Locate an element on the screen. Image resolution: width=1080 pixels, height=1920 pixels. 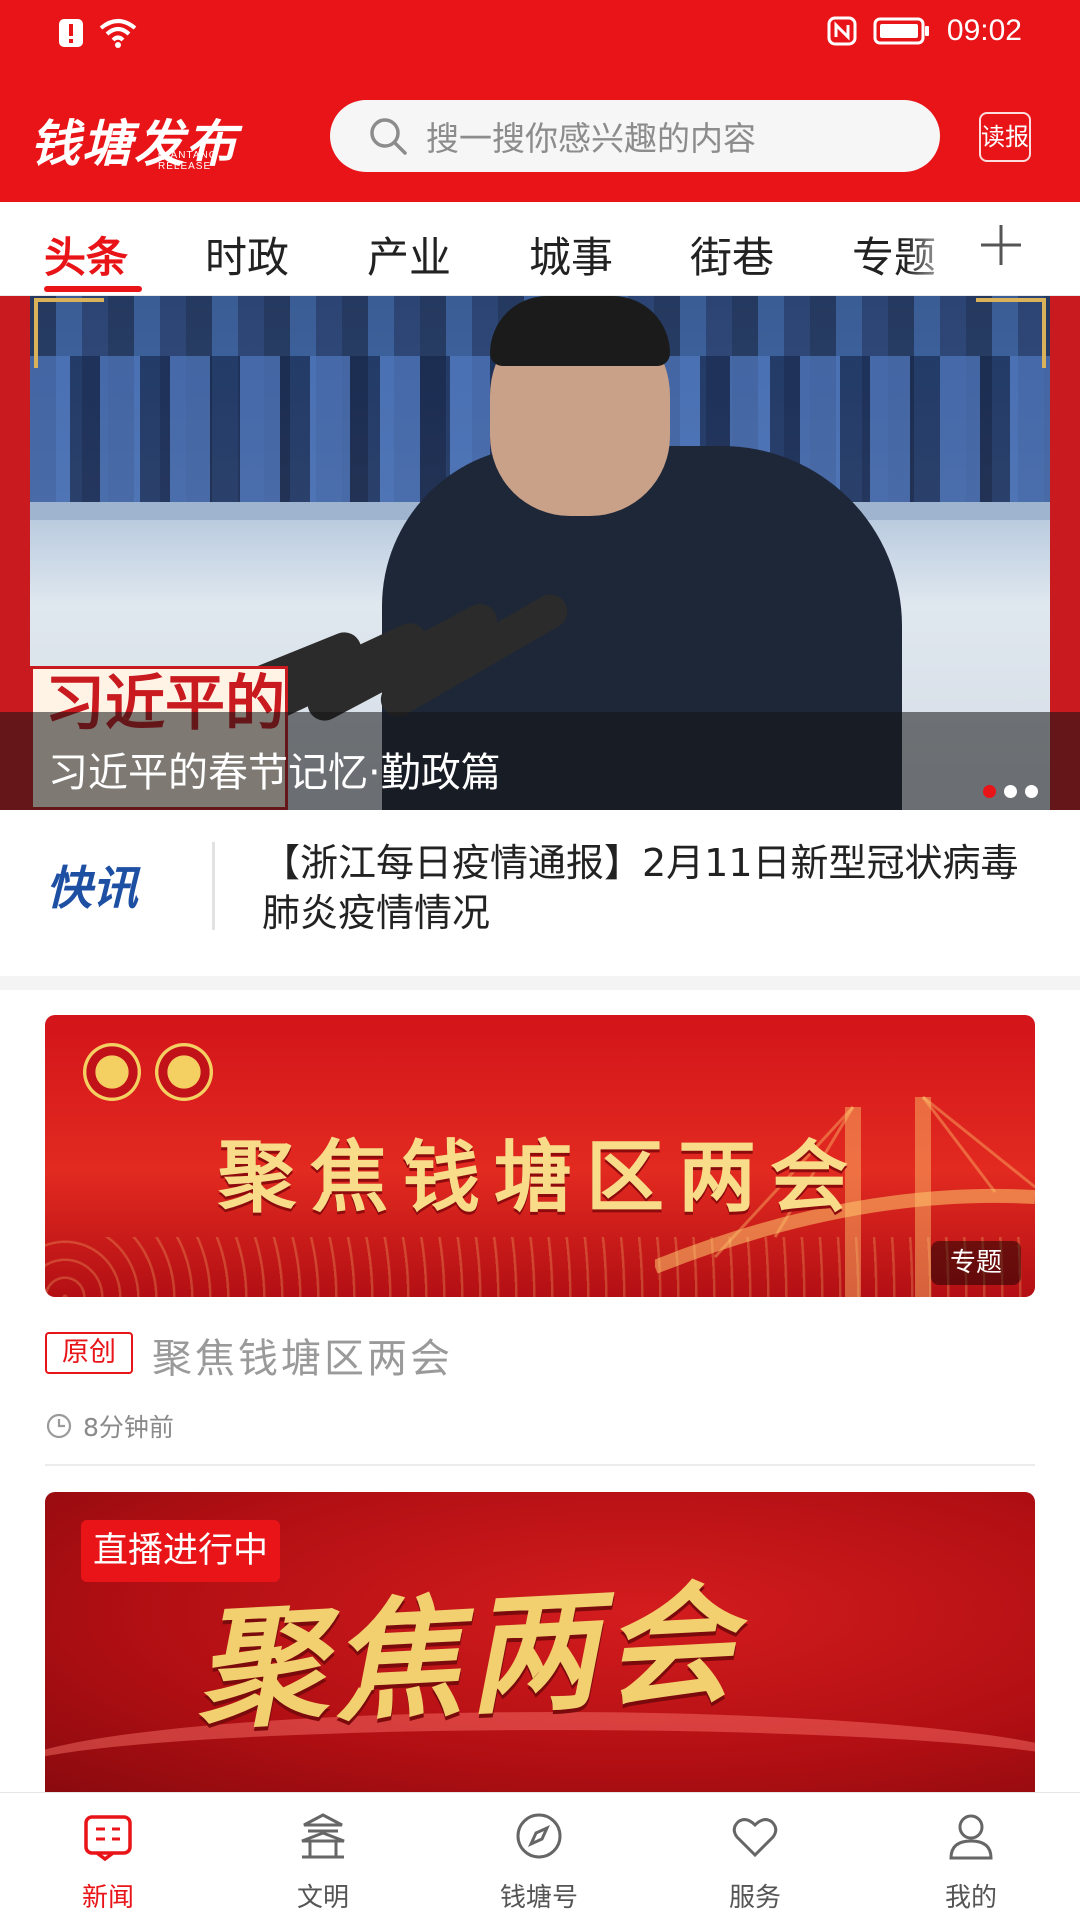
live-badge: 直播进行中 is located at coordinates (181, 1551).